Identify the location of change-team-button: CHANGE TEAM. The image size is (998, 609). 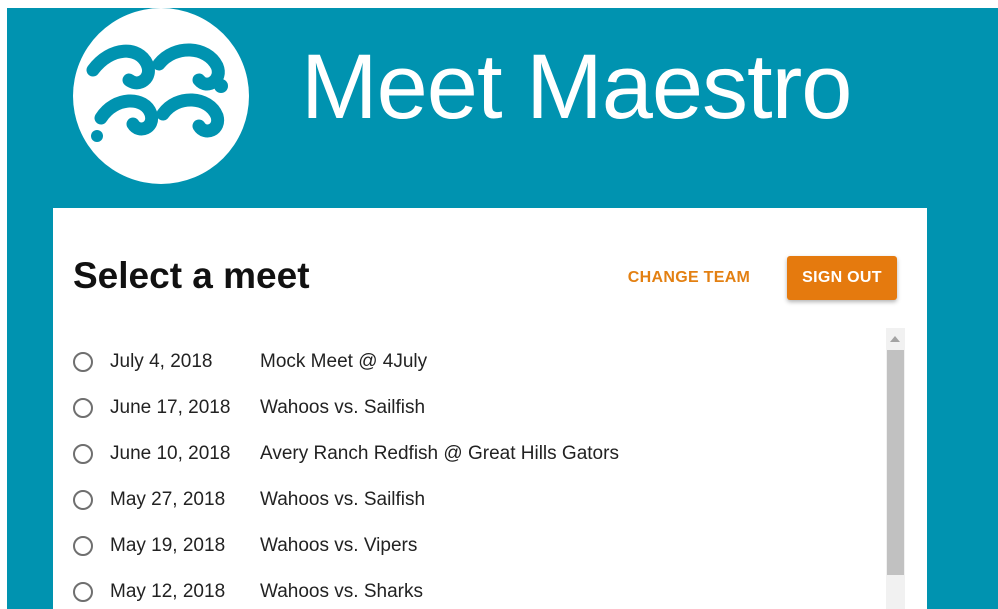
(689, 278).